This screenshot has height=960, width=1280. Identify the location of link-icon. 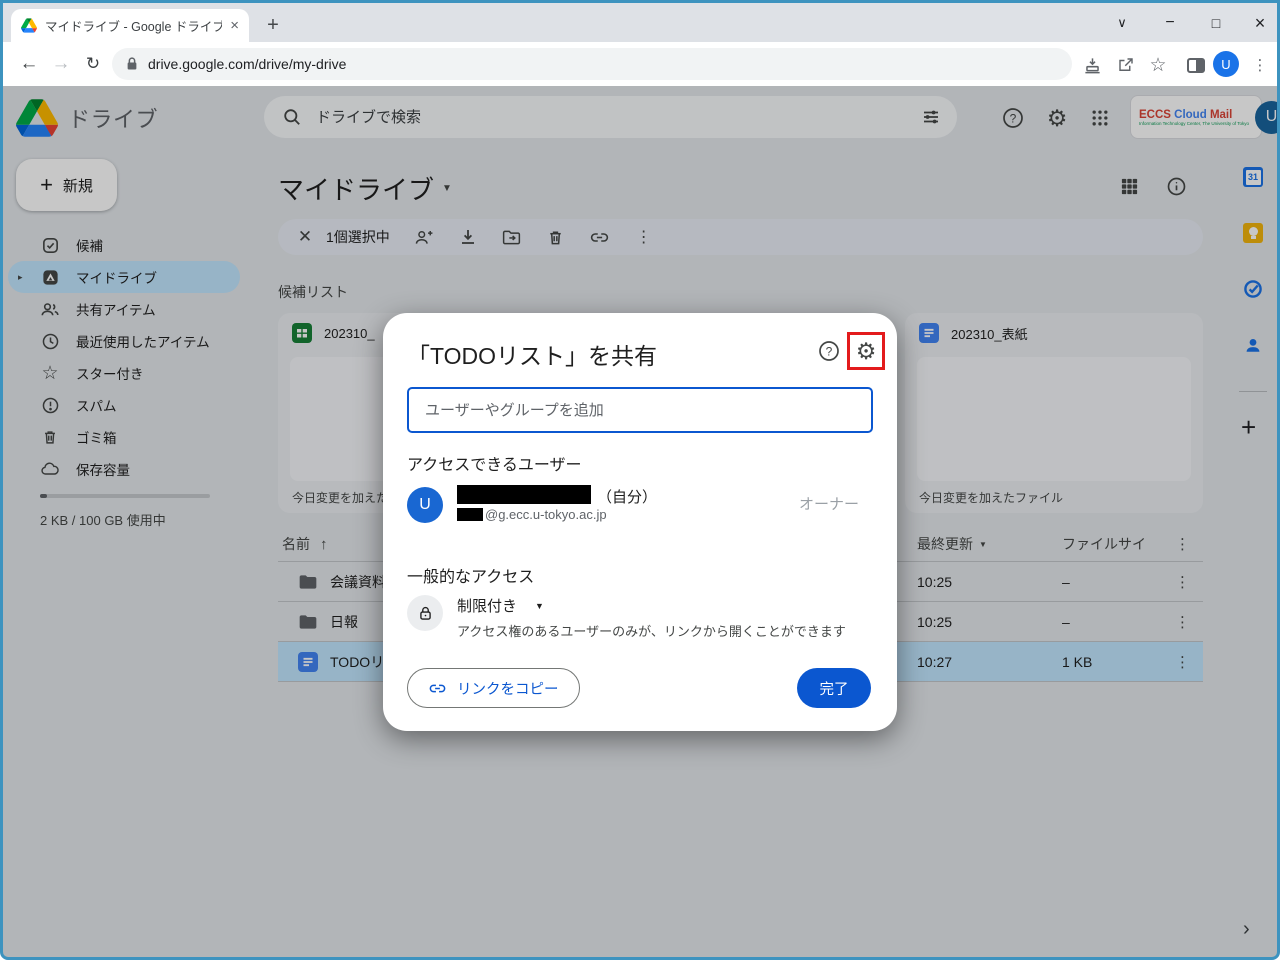
(437, 688).